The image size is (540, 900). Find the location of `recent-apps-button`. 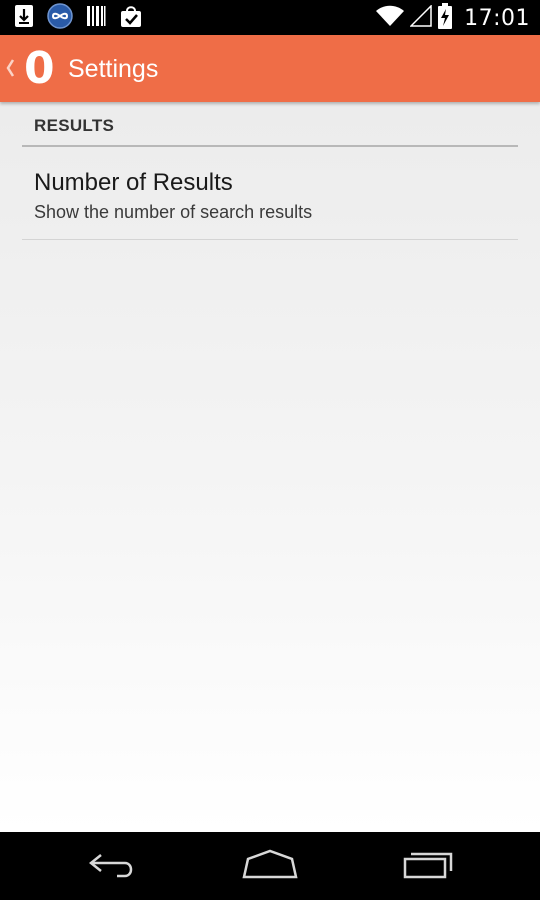

recent-apps-button is located at coordinates (428, 866).